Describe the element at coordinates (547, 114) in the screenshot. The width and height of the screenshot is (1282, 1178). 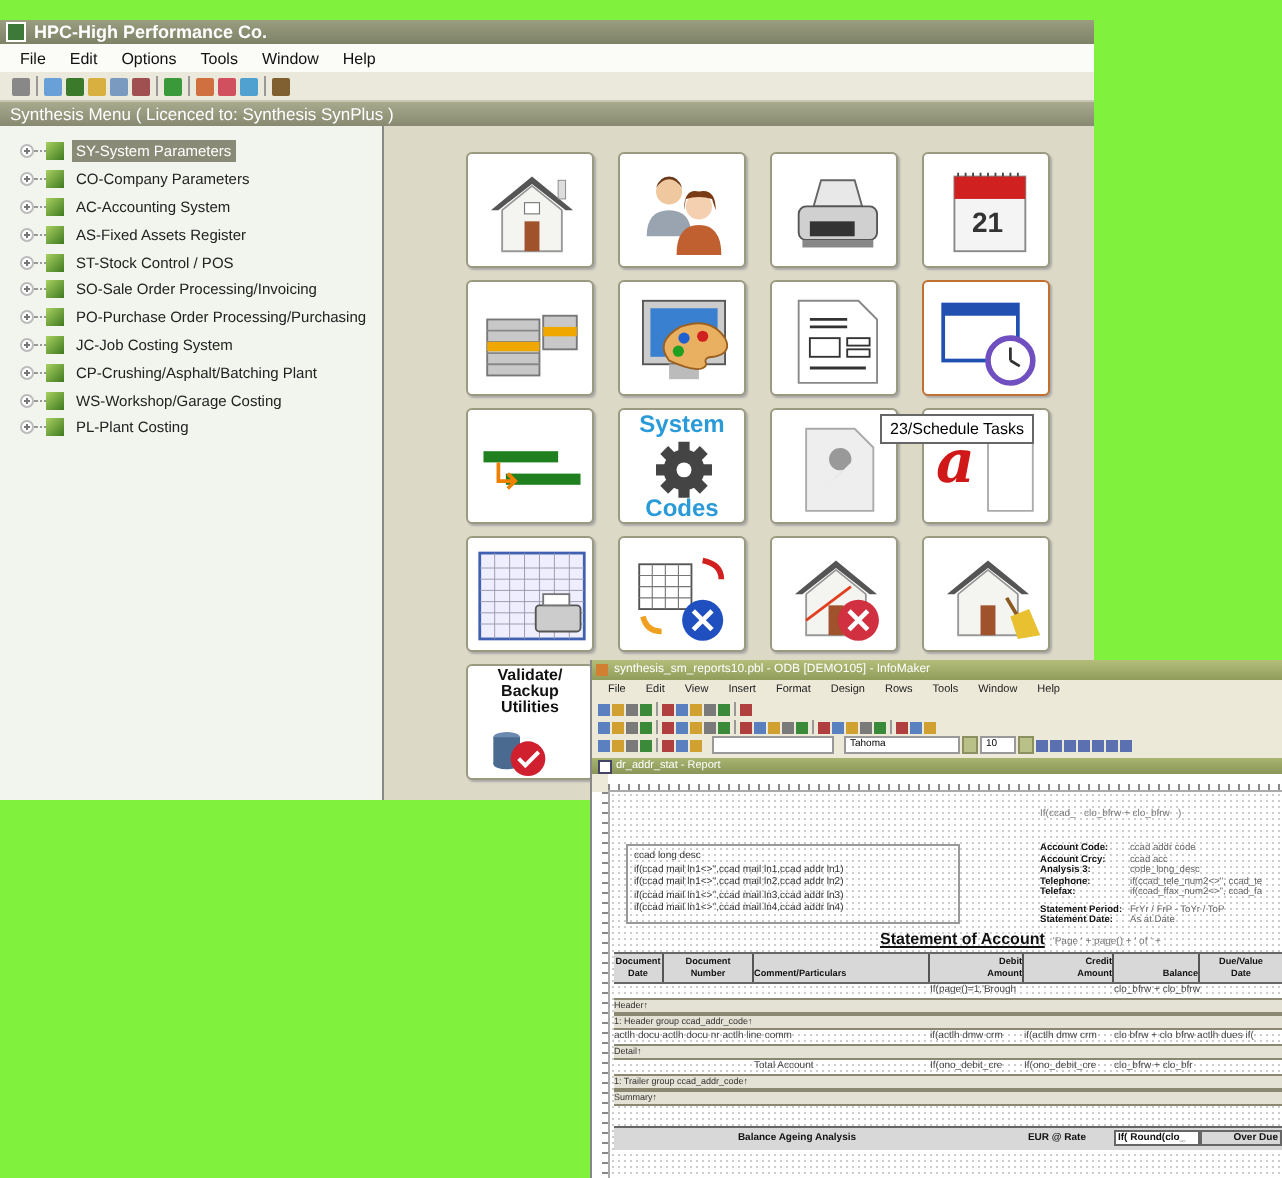
I see `panel-title: Synthesis Menu ( Licenced to: Synthesis SynPlus )` at that location.